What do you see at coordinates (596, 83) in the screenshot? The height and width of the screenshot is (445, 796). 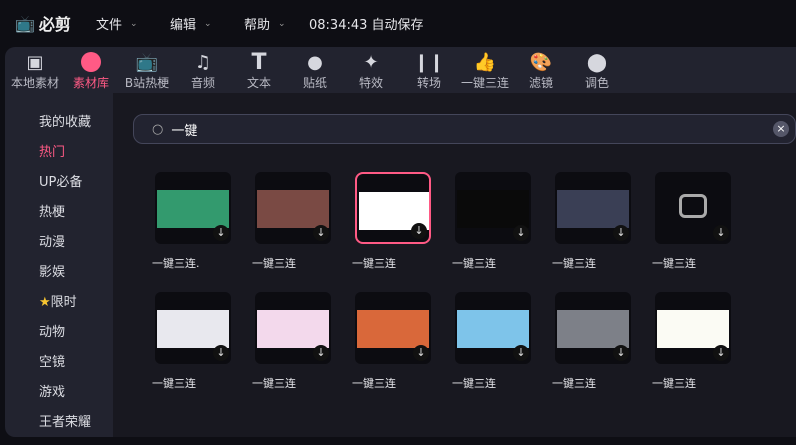 I see `tool-label: 调色` at bounding box center [596, 83].